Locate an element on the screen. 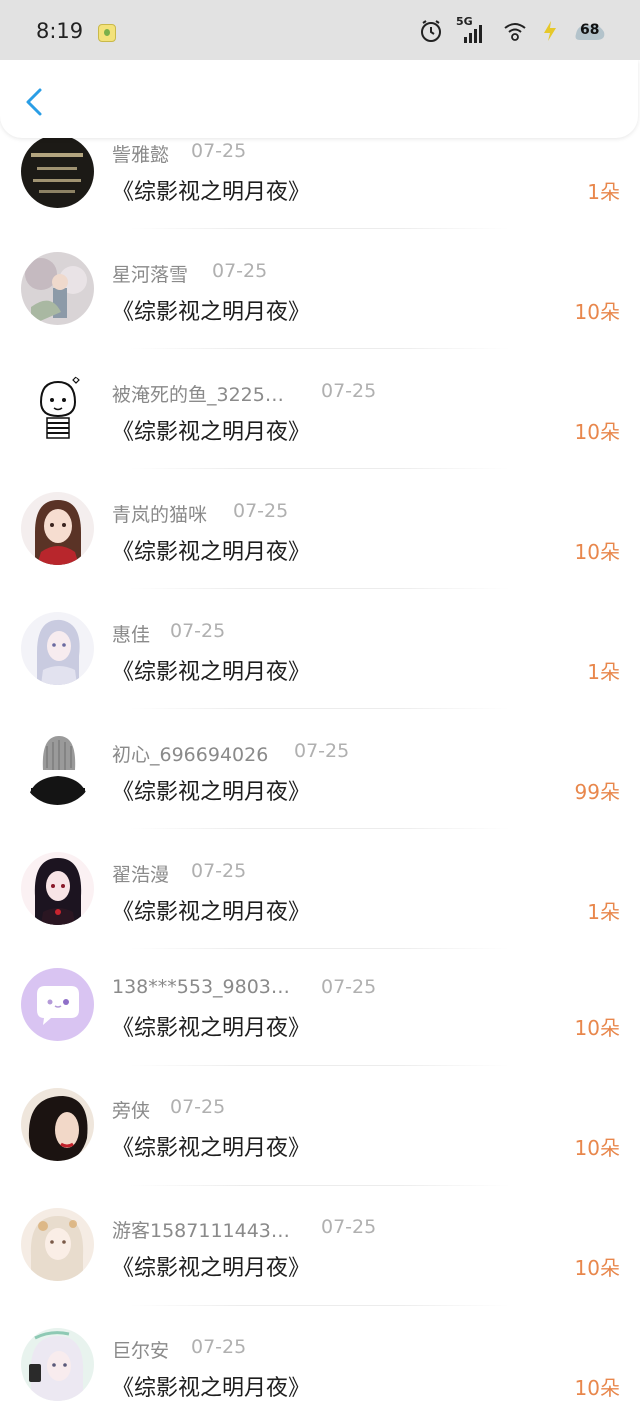 Image resolution: width=640 pixels, height=1408 pixels. gift-amount: 99朵 is located at coordinates (597, 792).